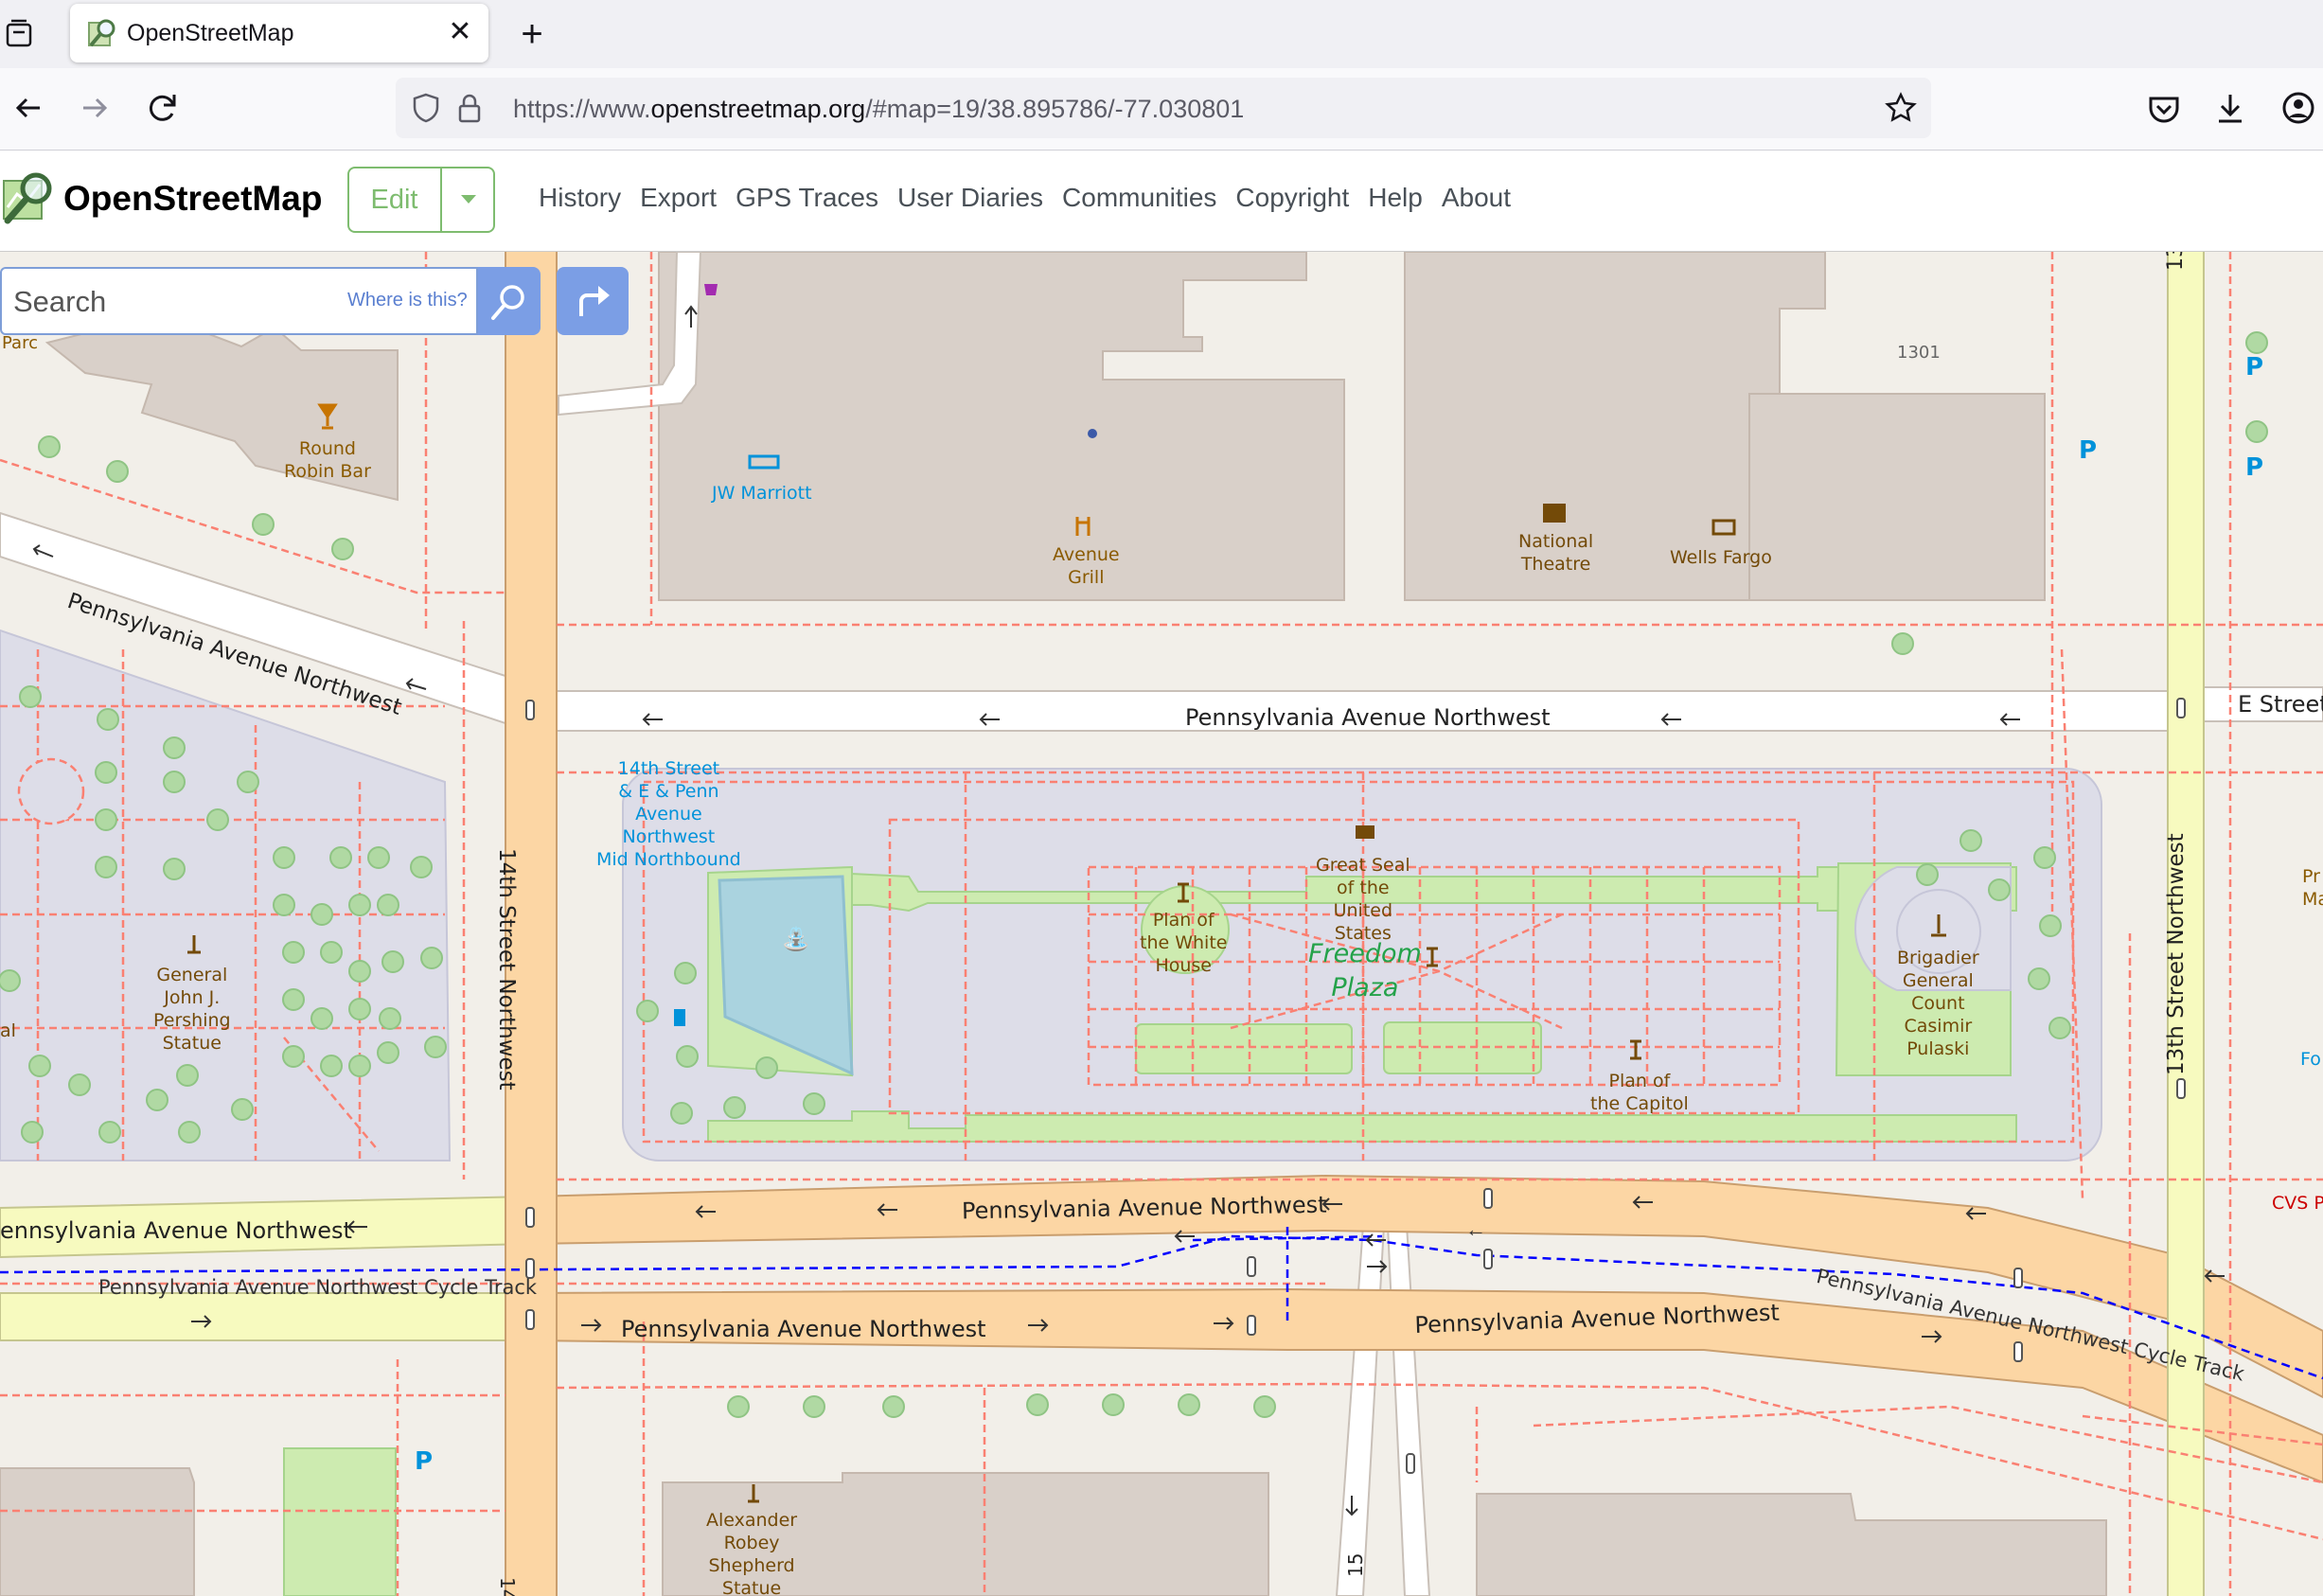 This screenshot has height=1596, width=2323. I want to click on nav-link-communities: Communities, so click(1139, 198).